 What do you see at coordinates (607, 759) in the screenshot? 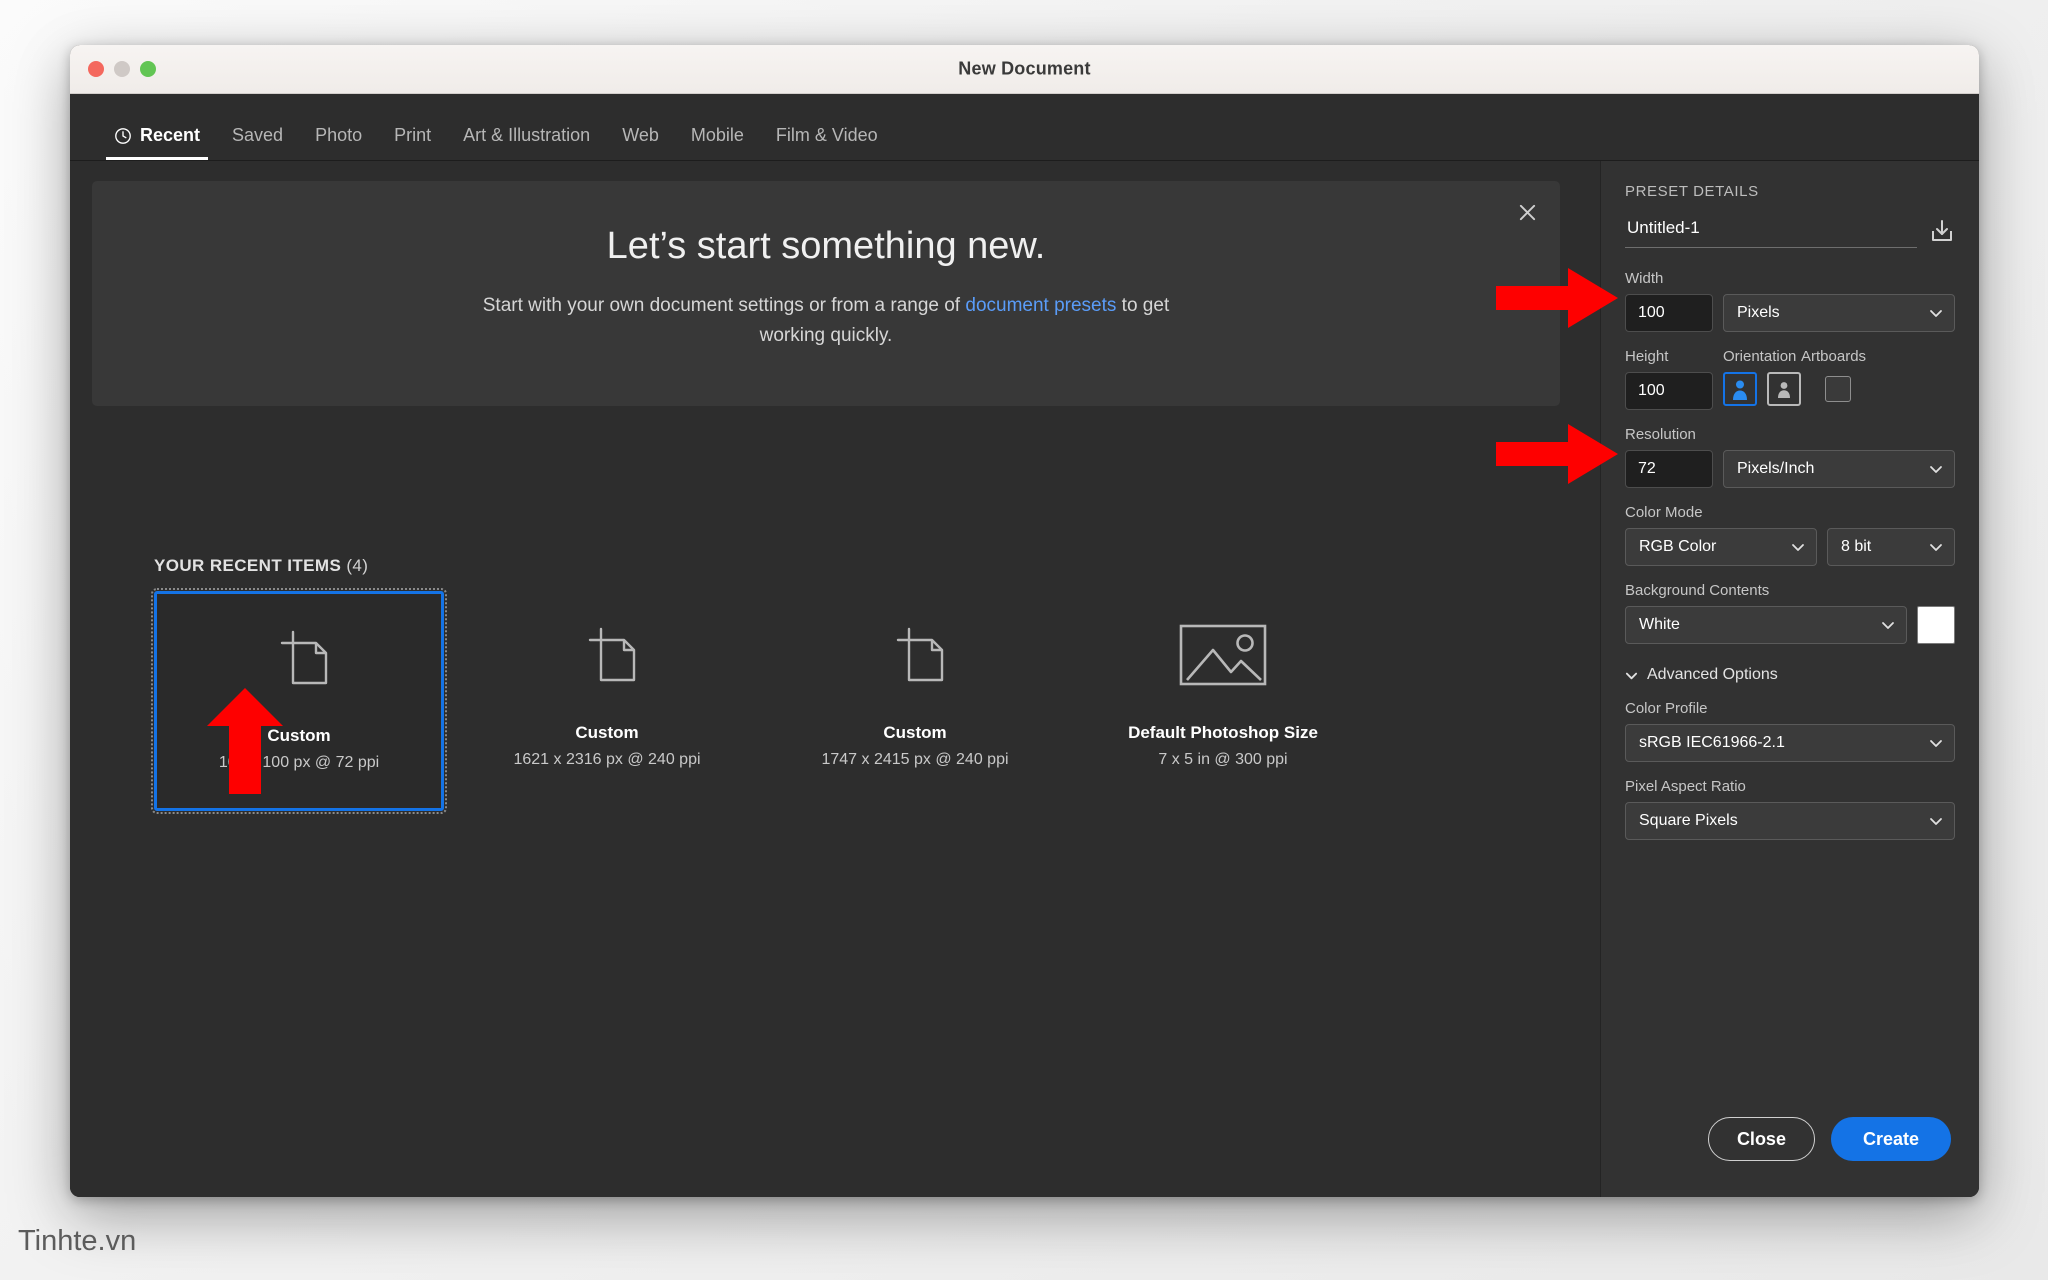
I see `recent-item-meta-2: 1621 x 2316 px @ 240 ppi` at bounding box center [607, 759].